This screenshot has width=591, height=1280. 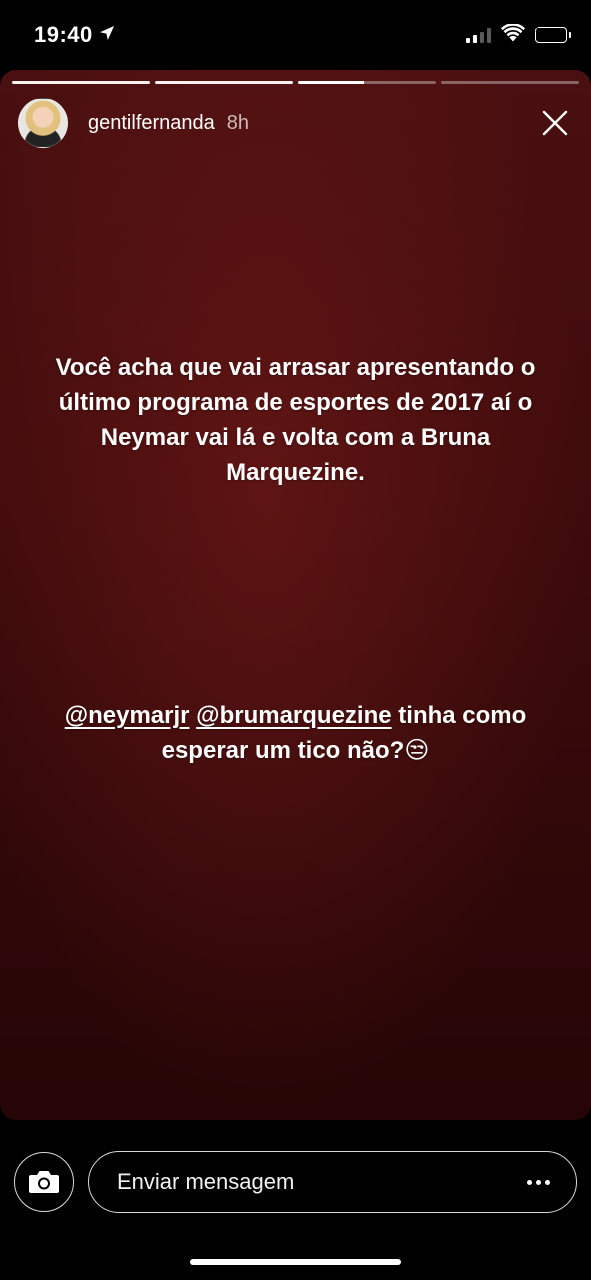 I want to click on close-icon, so click(x=555, y=123).